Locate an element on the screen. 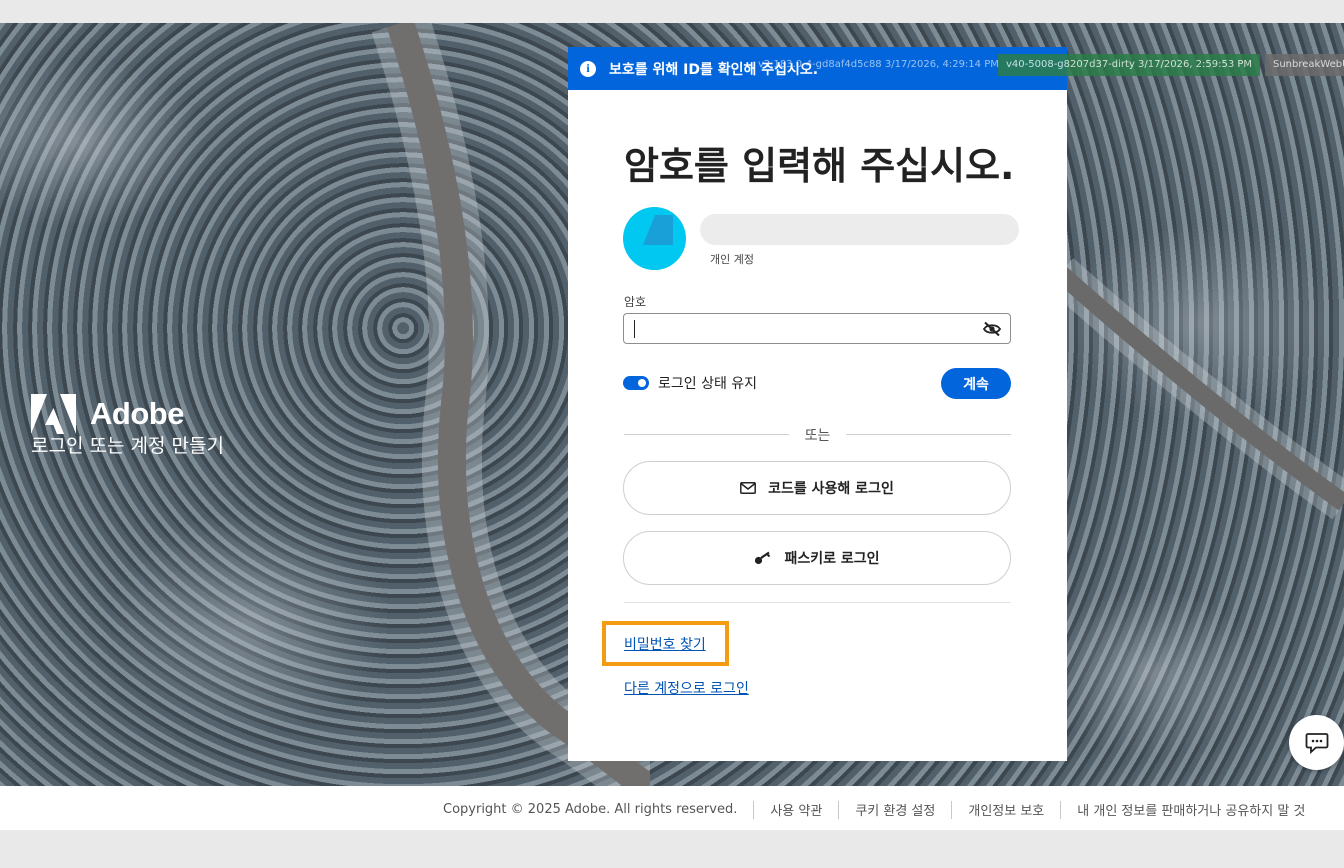 Image resolution: width=1344 pixels, height=868 pixels. footer-link-cookies: 쿠키 환경 설정 is located at coordinates (895, 809).